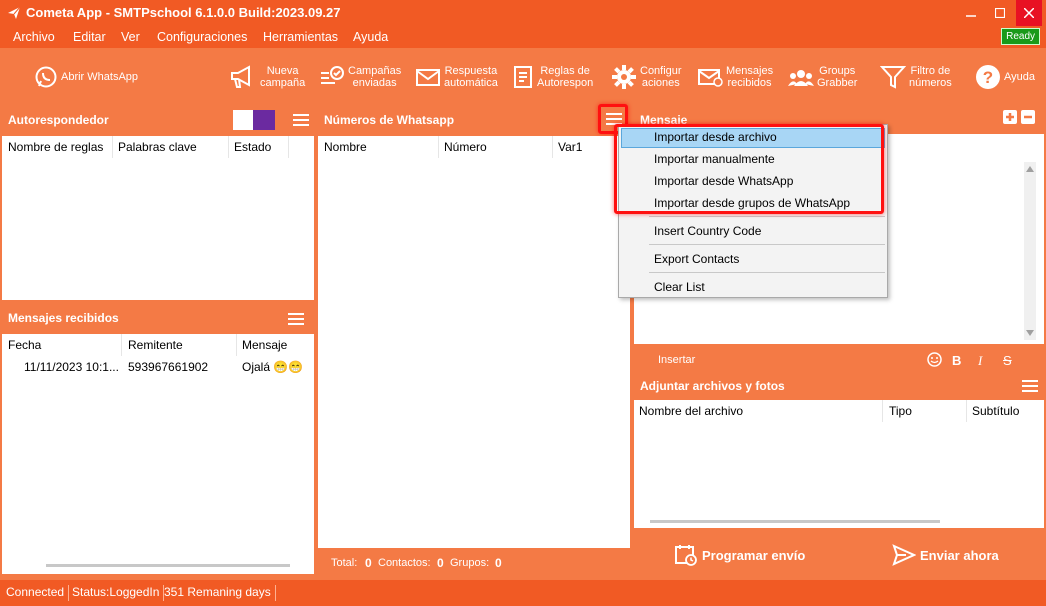 The image size is (1046, 606). What do you see at coordinates (1010, 117) in the screenshot?
I see `add-message-button` at bounding box center [1010, 117].